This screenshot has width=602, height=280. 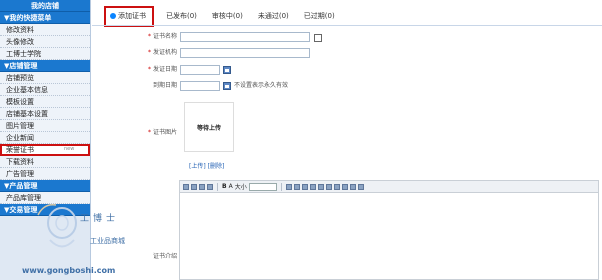 What do you see at coordinates (45, 90) in the screenshot?
I see `sidebar-item-company-info: 企业基本信息` at bounding box center [45, 90].